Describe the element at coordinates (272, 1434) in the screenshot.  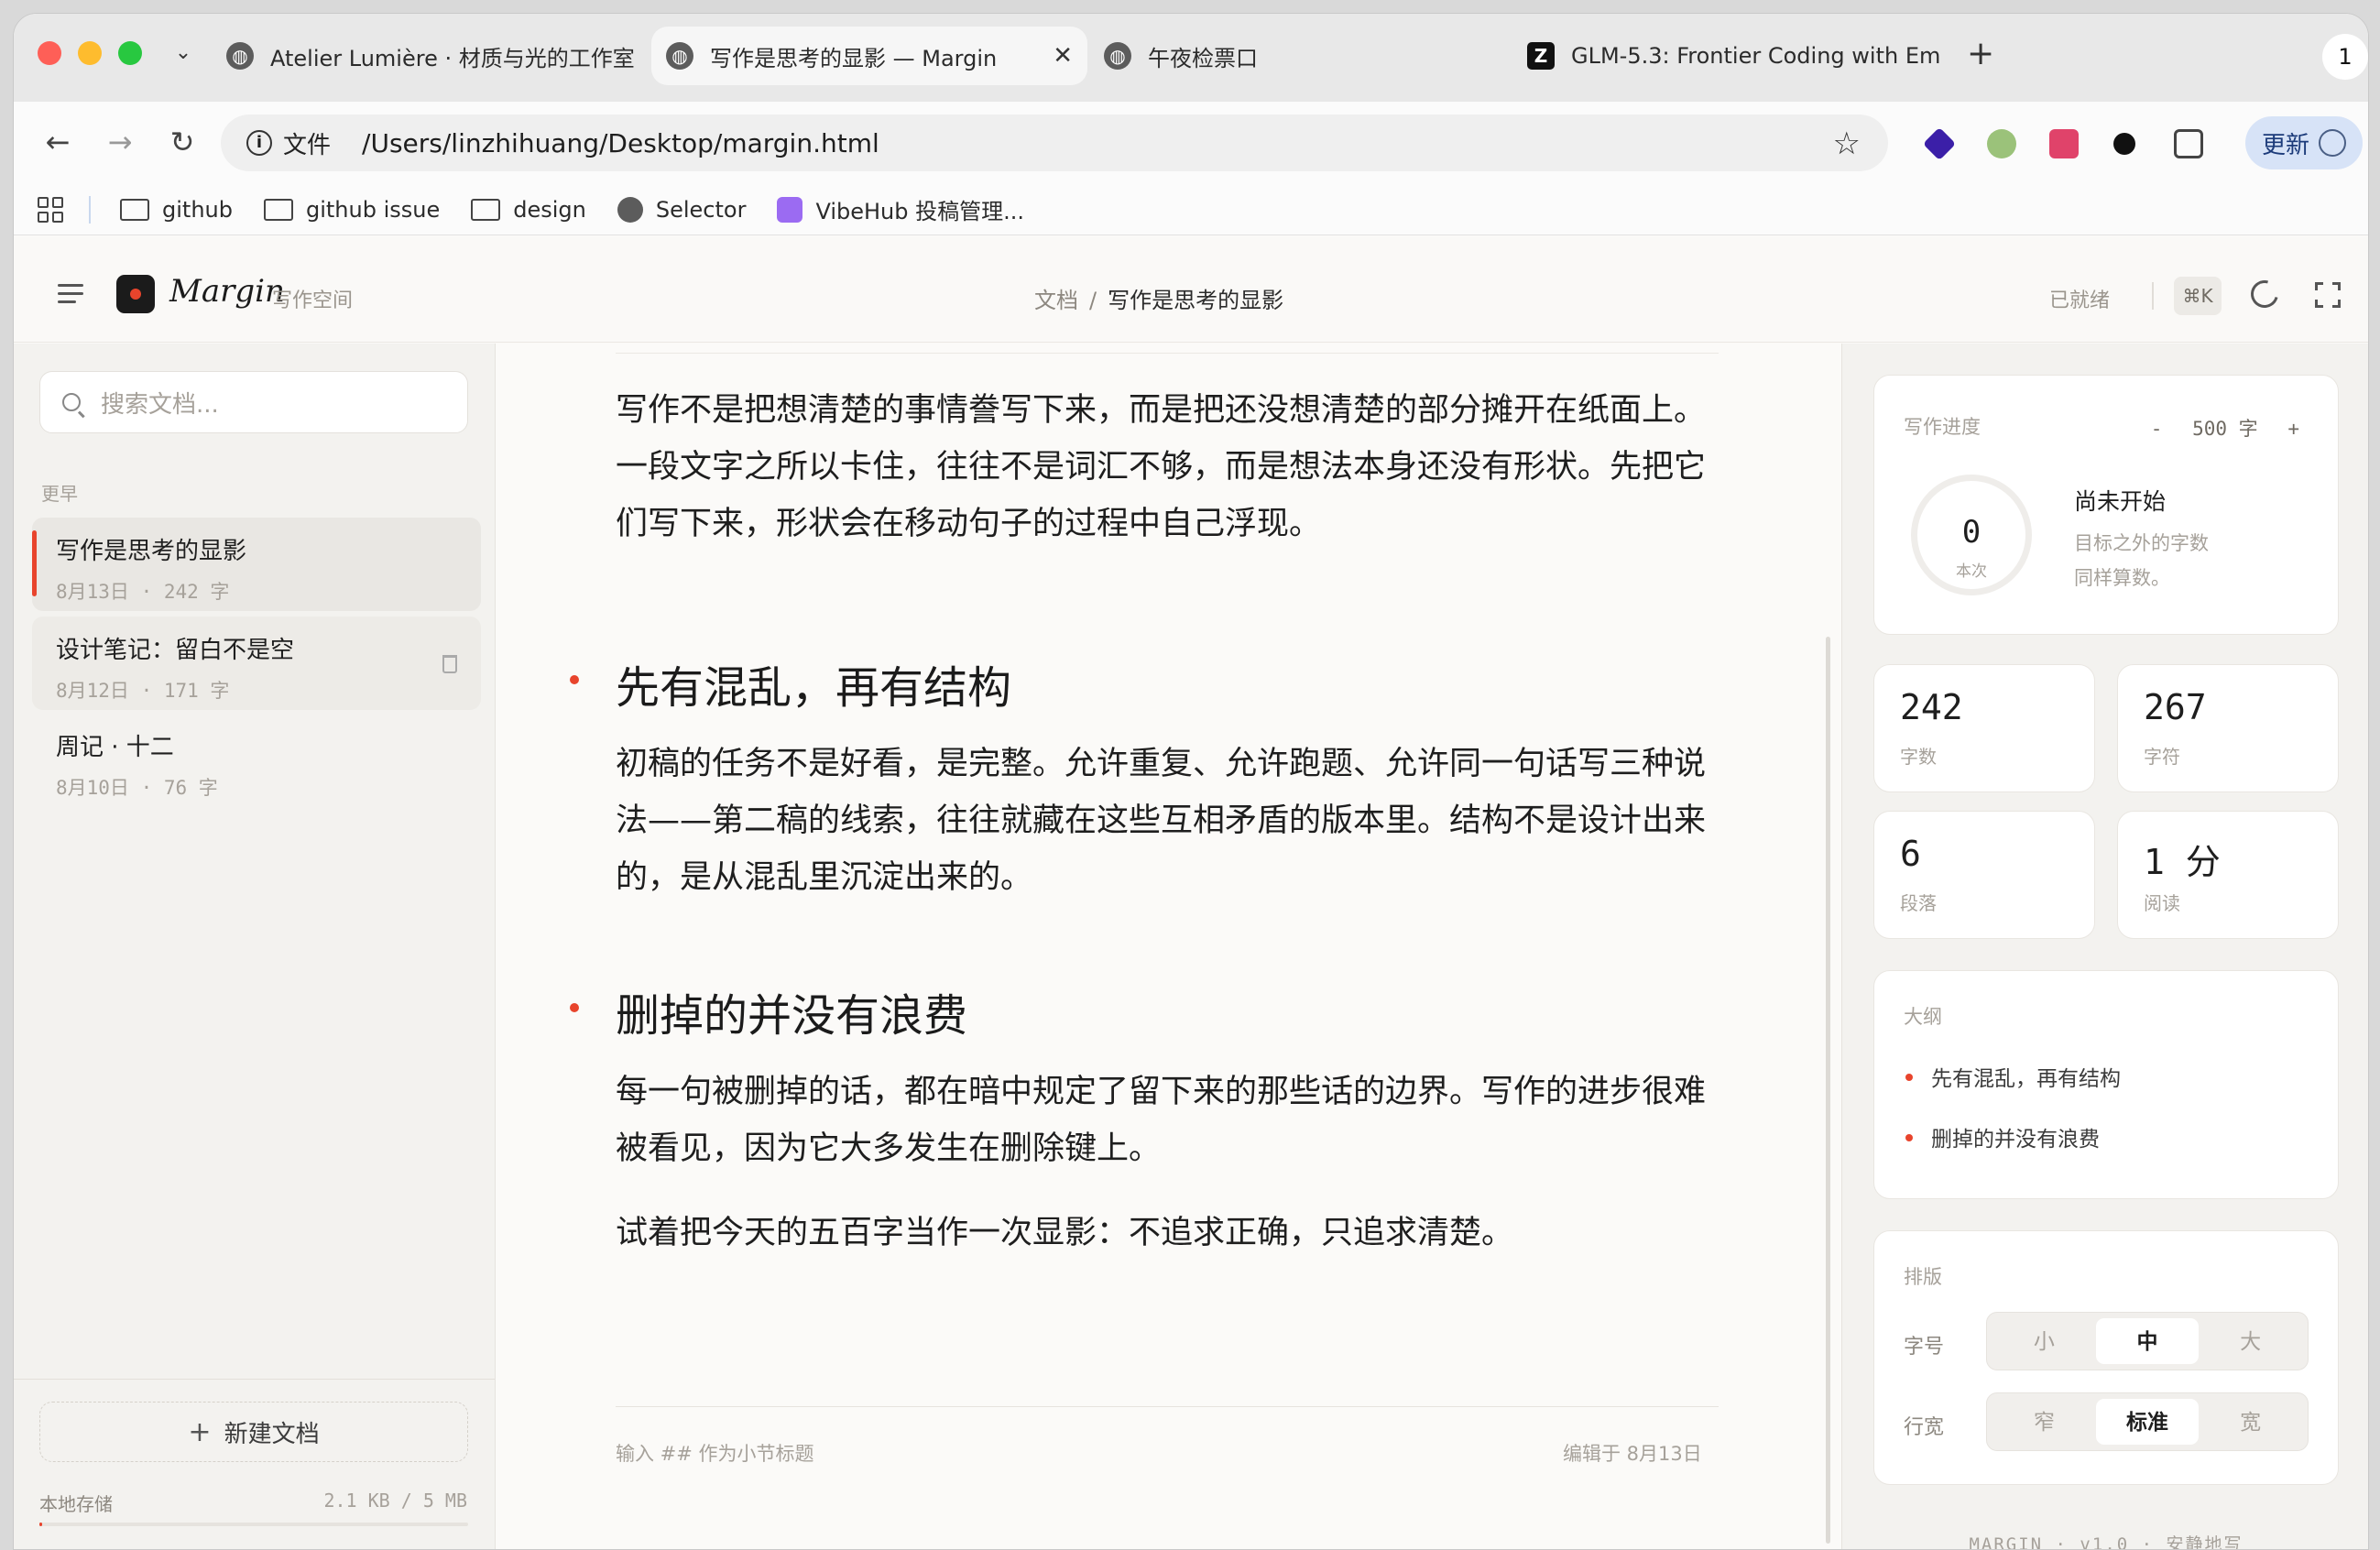
I see `new-doc-label: 新建文档` at that location.